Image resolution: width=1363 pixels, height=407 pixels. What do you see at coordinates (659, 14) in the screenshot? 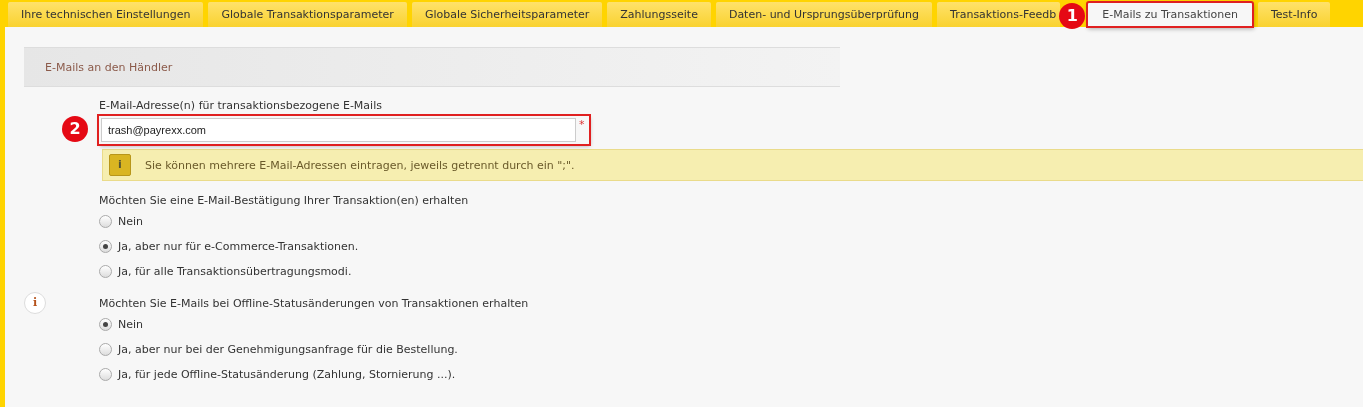
I see `tab: Zahlungsseite` at bounding box center [659, 14].